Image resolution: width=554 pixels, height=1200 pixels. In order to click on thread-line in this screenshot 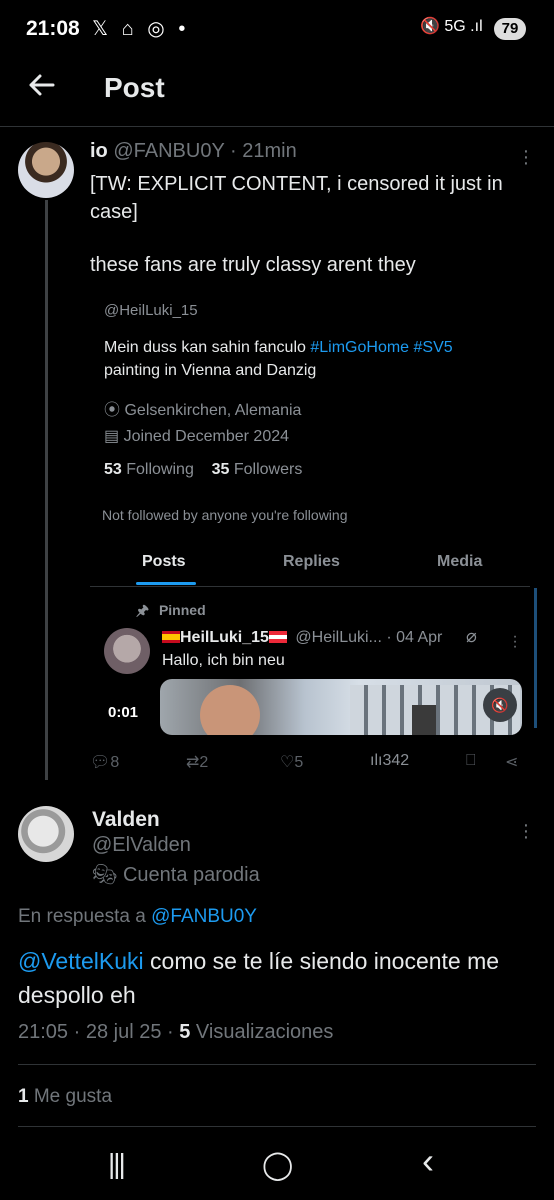, I will do `click(46, 490)`.